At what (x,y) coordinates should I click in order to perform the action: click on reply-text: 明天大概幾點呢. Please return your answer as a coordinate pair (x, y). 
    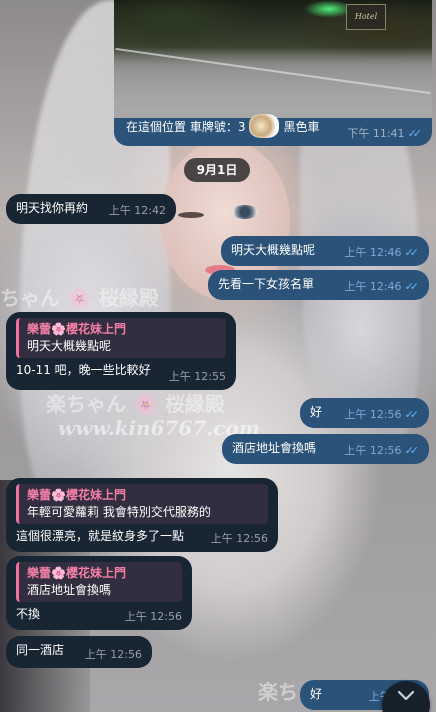
    Looking at the image, I should click on (69, 346).